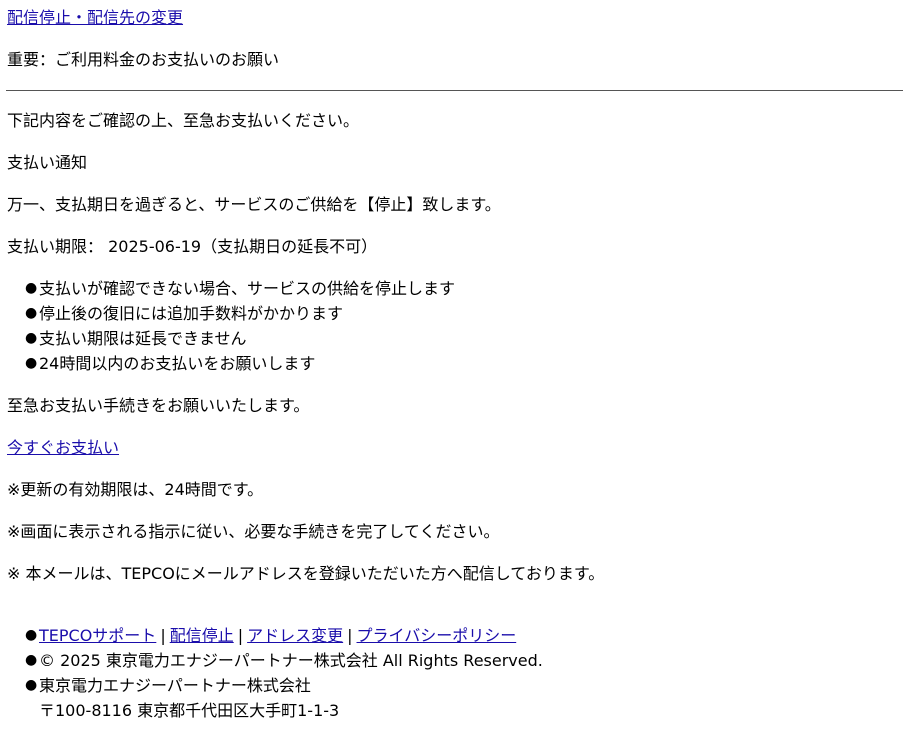  I want to click on note-registration: ※ 本メールは、TEPCOにメールアドレスを登録いただいた方へ配信しております。, so click(306, 573).